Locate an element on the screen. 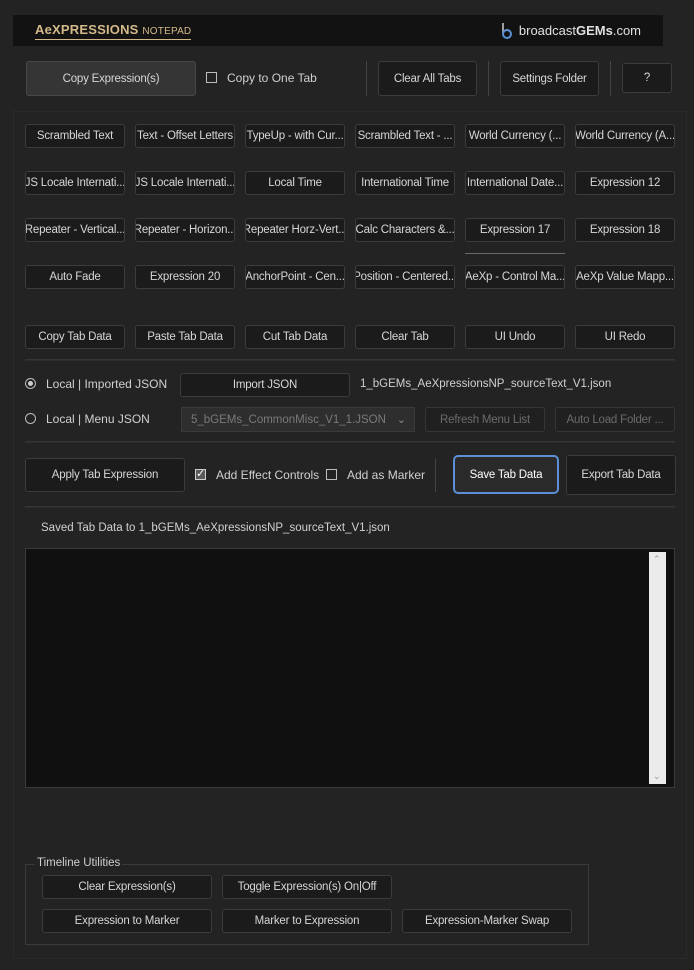 This screenshot has height=970, width=694. copy-to-one-tab-label: Copy to One Tab is located at coordinates (272, 78).